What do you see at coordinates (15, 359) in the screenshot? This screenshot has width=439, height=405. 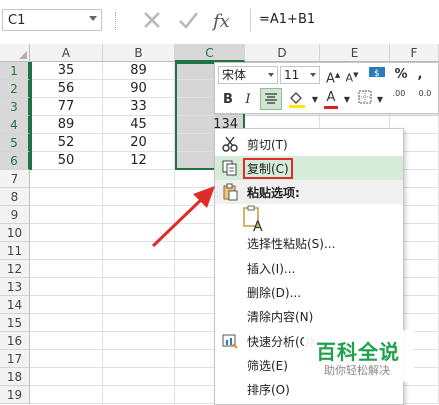 I see `row-header: 17` at bounding box center [15, 359].